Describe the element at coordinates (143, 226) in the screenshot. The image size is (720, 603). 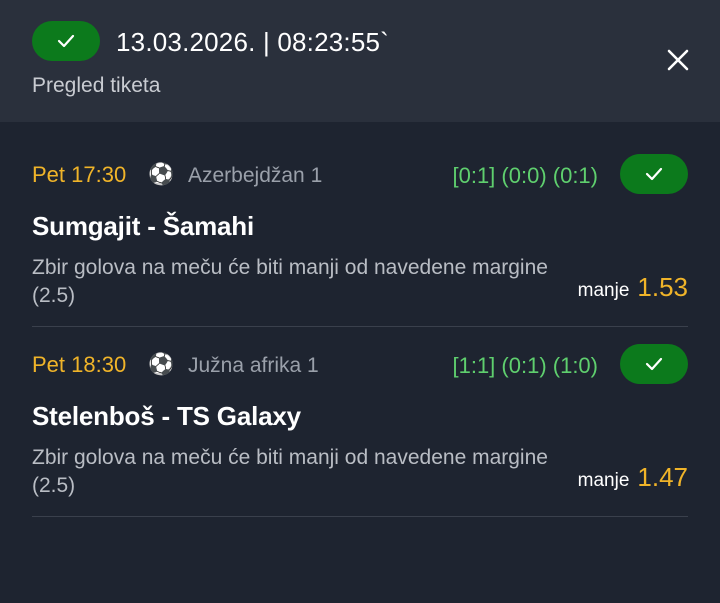
I see `match-name: Sumgajit - Šamahi` at that location.